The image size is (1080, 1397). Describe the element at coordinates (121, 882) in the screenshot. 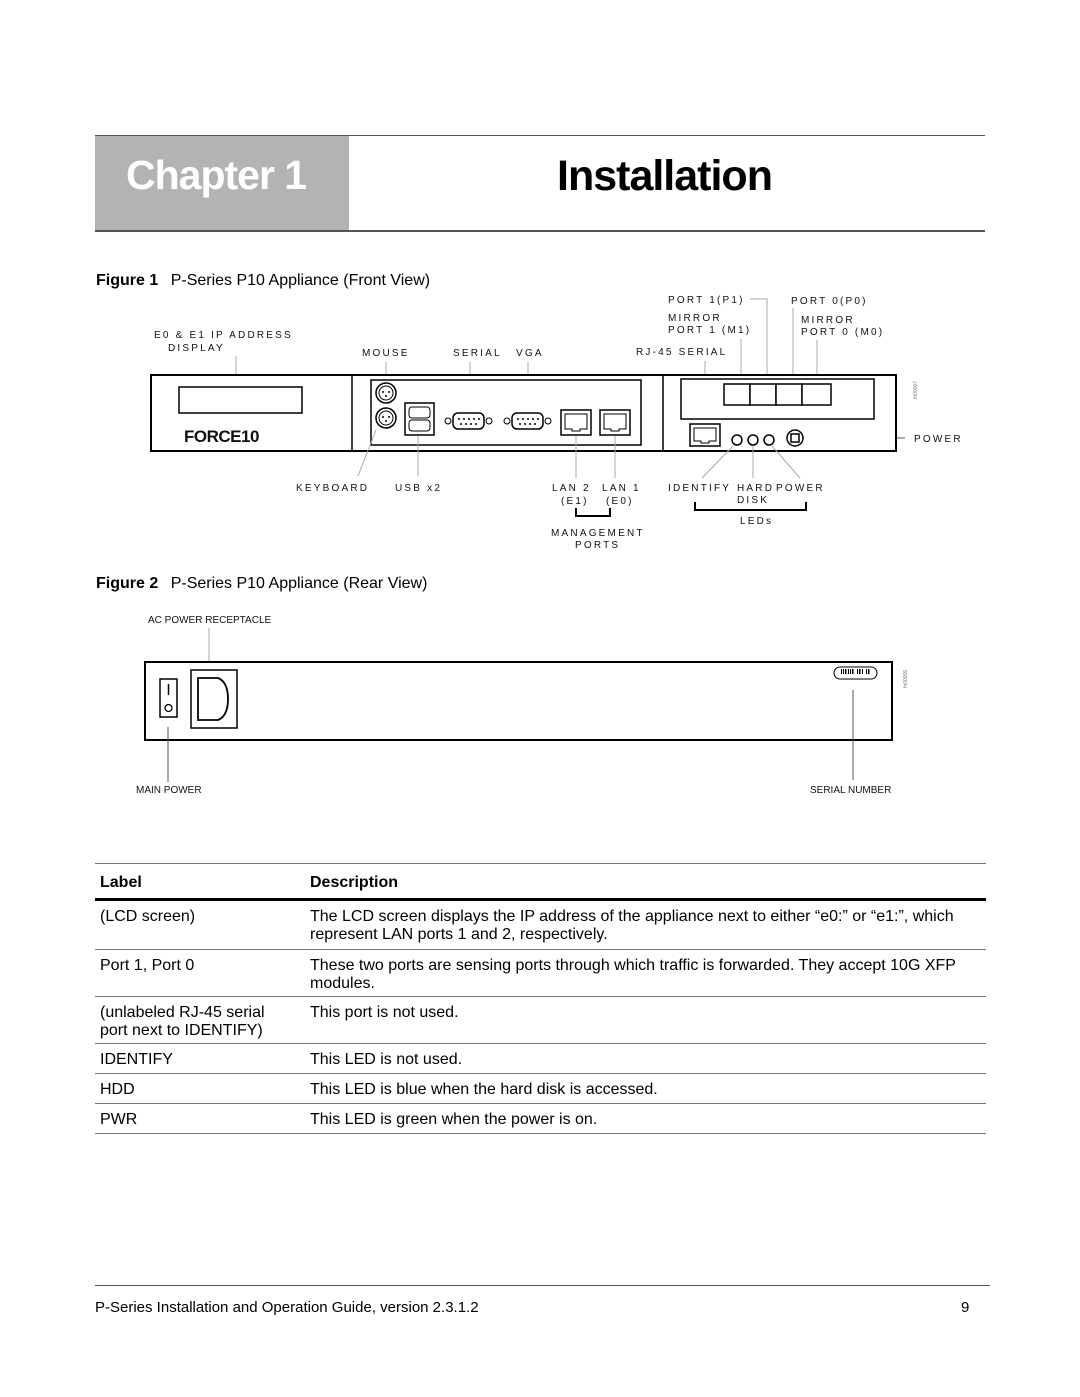

I see `table-header-label: Label` at that location.